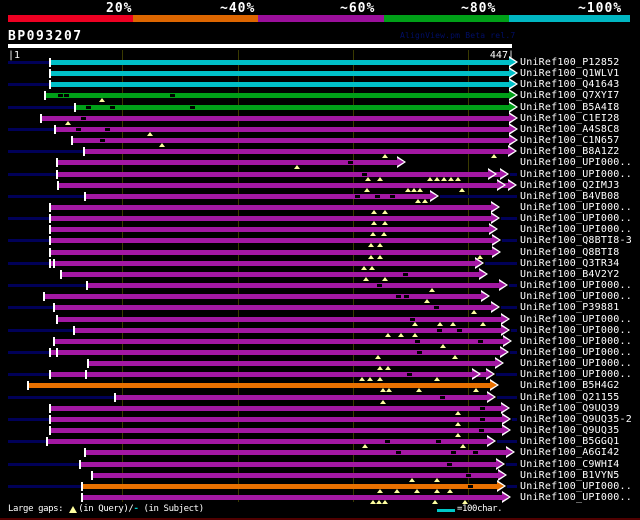 Image resolution: width=640 pixels, height=520 pixels. I want to click on hit-label: UniRef100_C9WHI4, so click(570, 464).